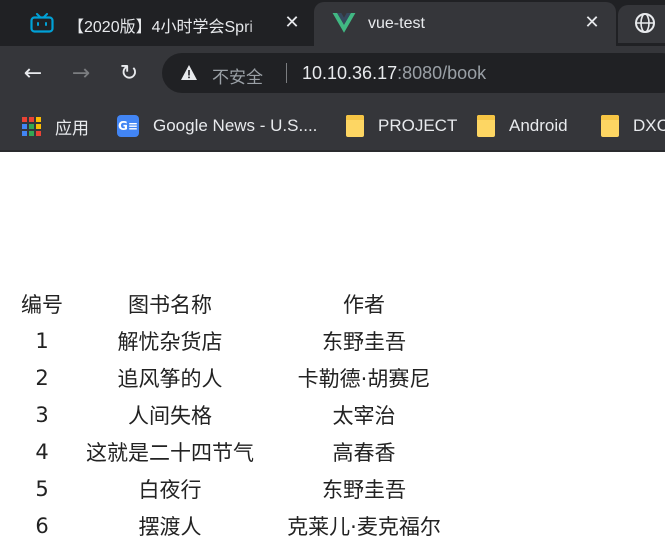 The width and height of the screenshot is (665, 544). I want to click on tab-strip: 【2020版】4小时学会Spri ✕ vue-test ✕, so click(332, 23).